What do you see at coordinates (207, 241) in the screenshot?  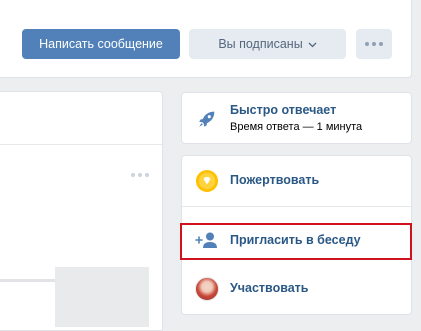 I see `add-user-icon` at bounding box center [207, 241].